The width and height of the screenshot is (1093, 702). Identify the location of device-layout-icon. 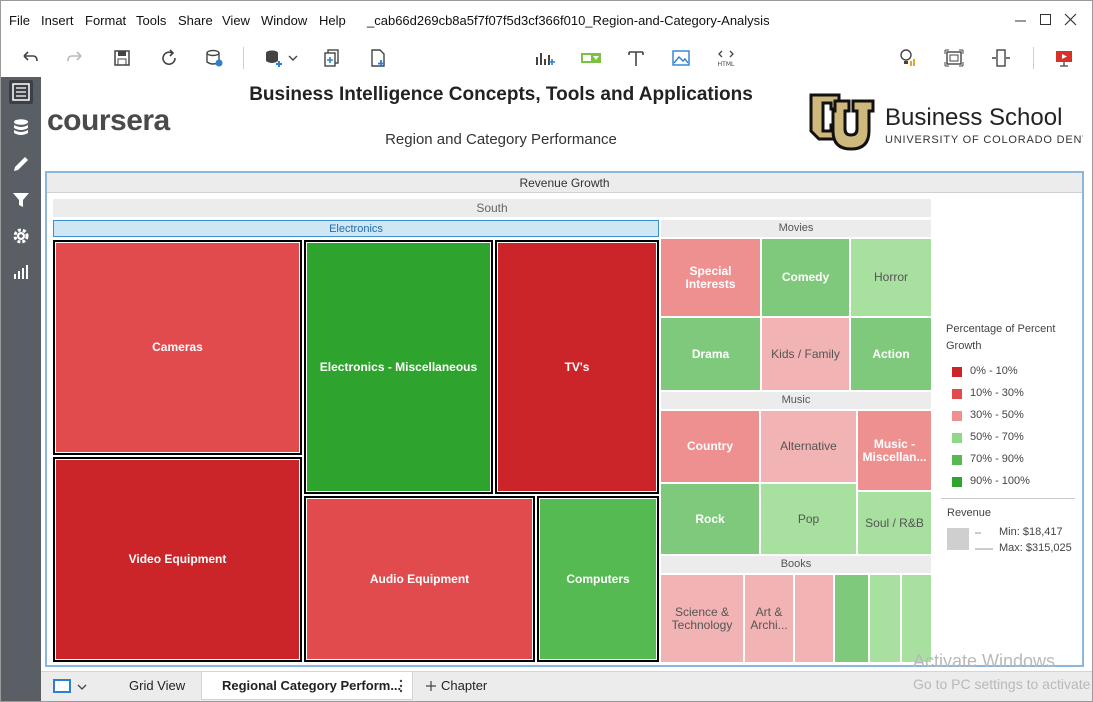
(1001, 58).